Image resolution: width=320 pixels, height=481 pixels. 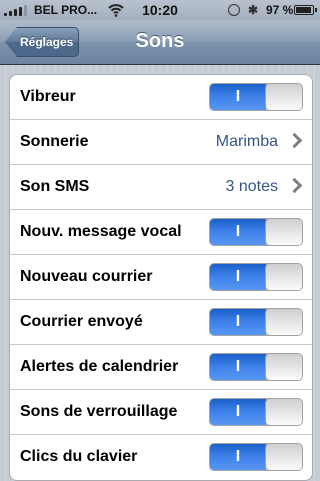 I want to click on rotation-lock-icon, so click(x=234, y=10).